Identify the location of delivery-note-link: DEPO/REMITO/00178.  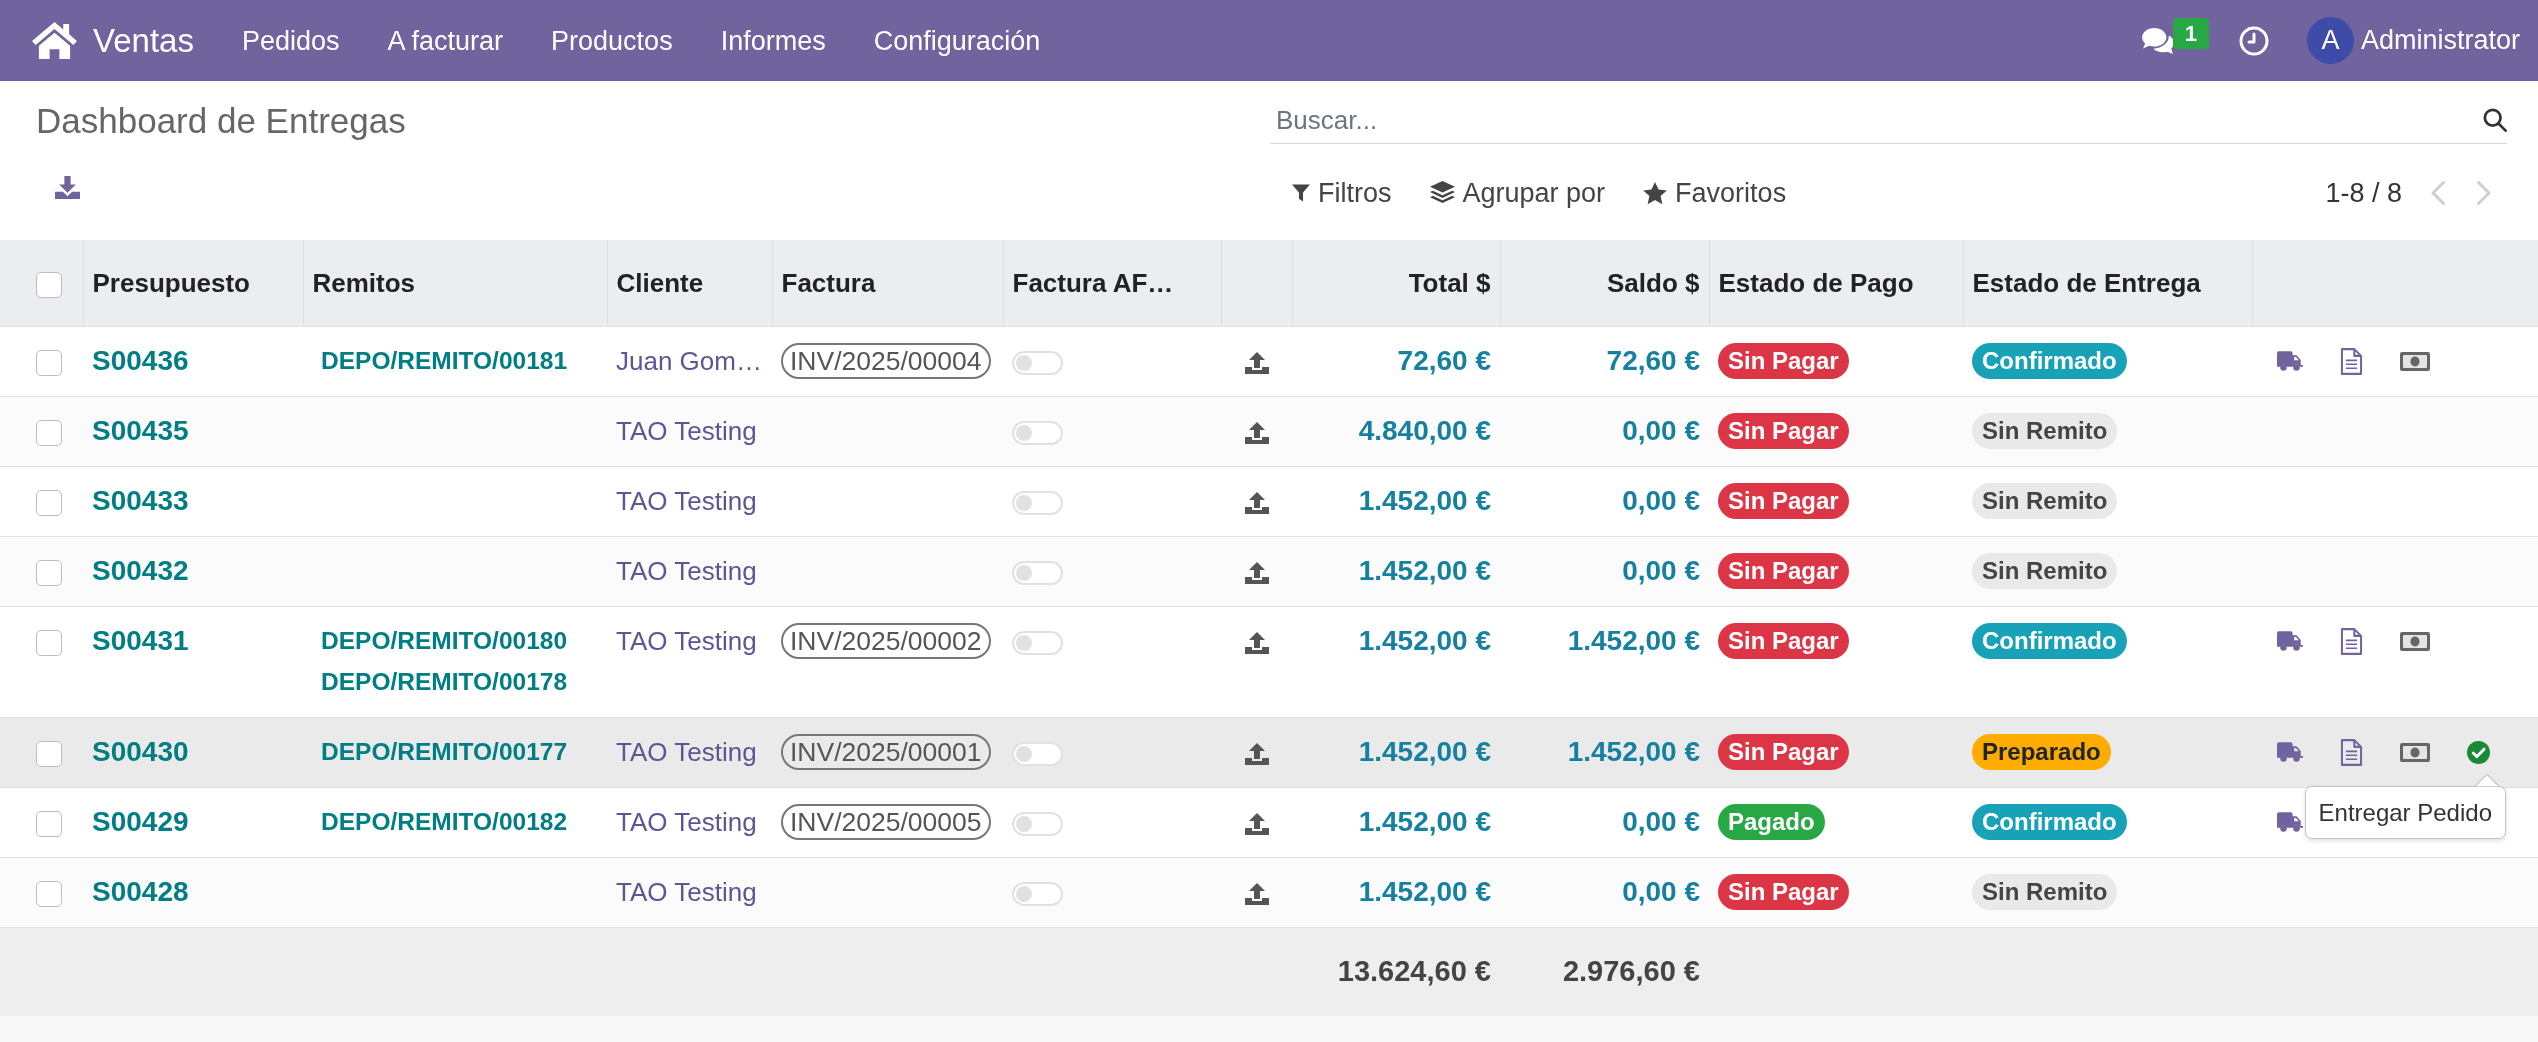
(444, 682).